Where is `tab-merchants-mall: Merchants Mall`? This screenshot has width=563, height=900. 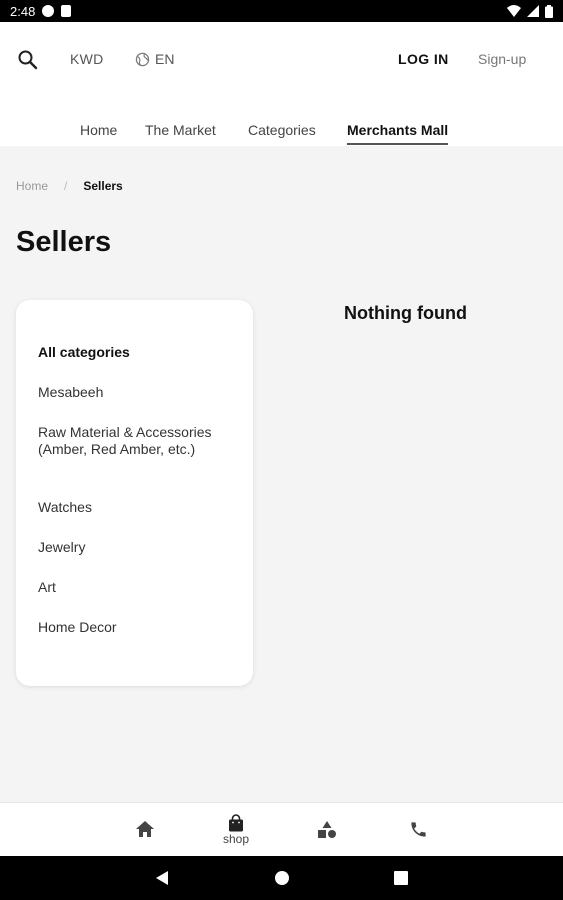 tab-merchants-mall: Merchants Mall is located at coordinates (398, 133).